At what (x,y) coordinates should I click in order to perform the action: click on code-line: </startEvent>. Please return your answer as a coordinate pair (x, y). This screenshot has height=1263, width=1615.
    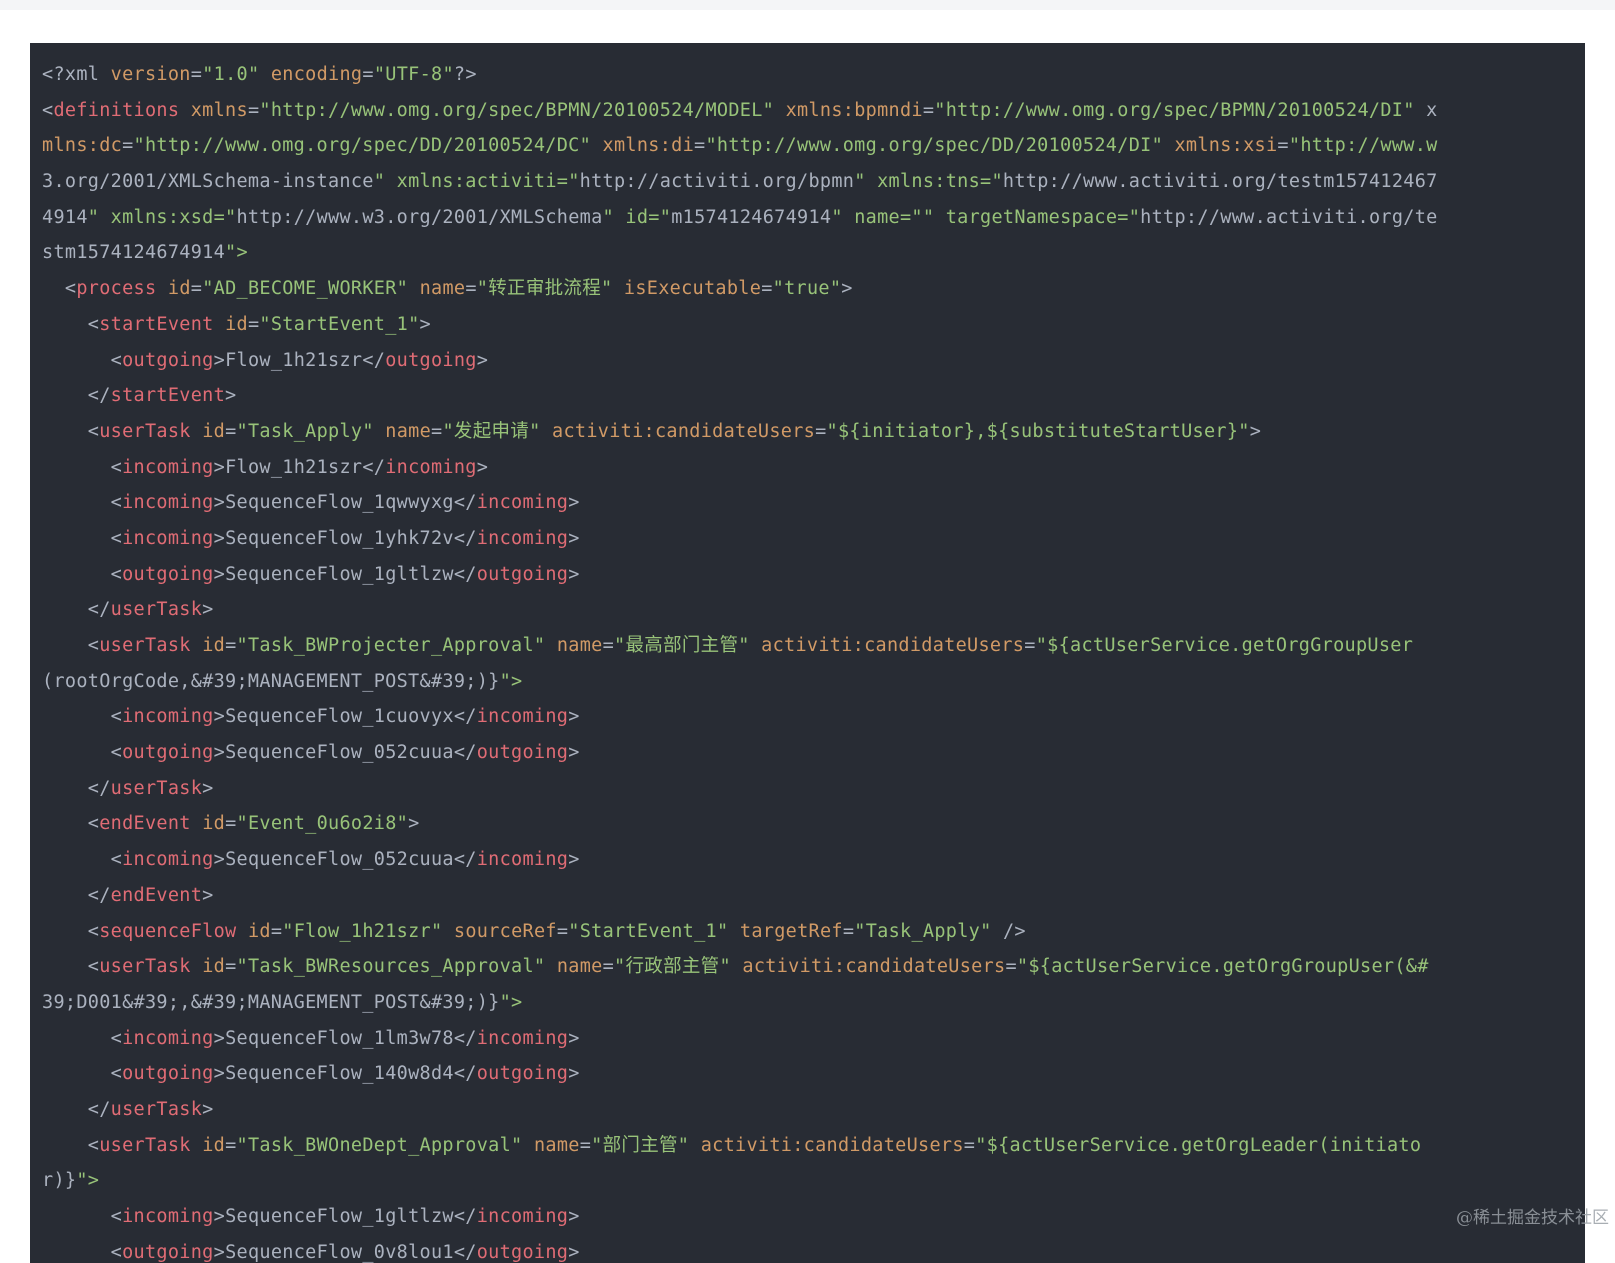
    Looking at the image, I should click on (813, 396).